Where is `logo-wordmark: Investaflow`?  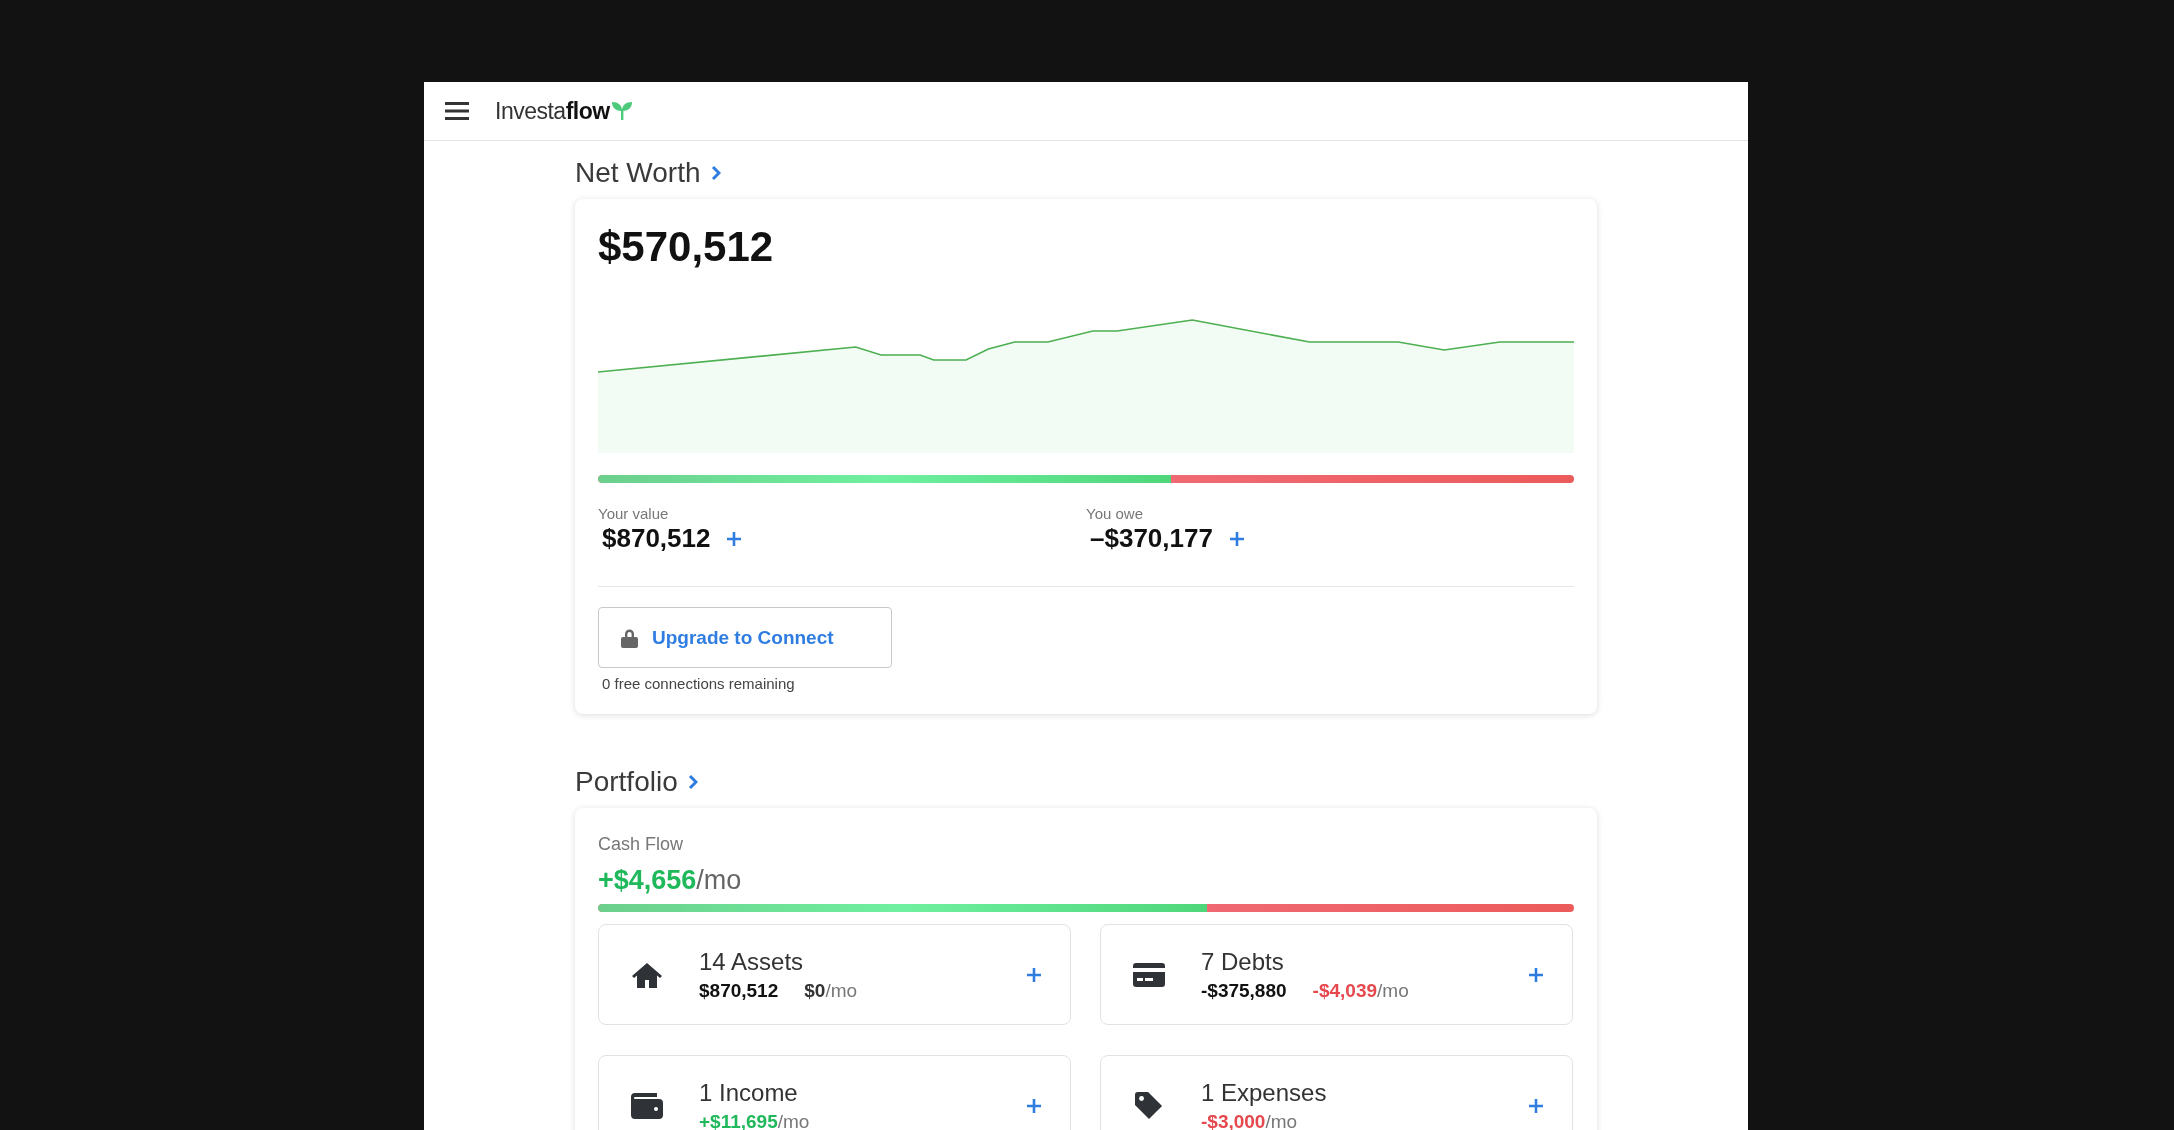
logo-wordmark: Investaflow is located at coordinates (552, 111).